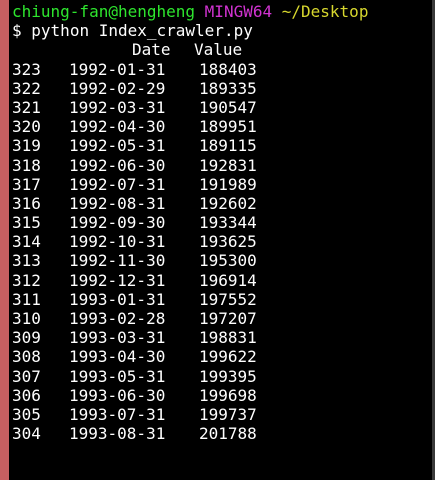 The image size is (435, 480). What do you see at coordinates (228, 184) in the screenshot?
I see `row-value: 191989` at bounding box center [228, 184].